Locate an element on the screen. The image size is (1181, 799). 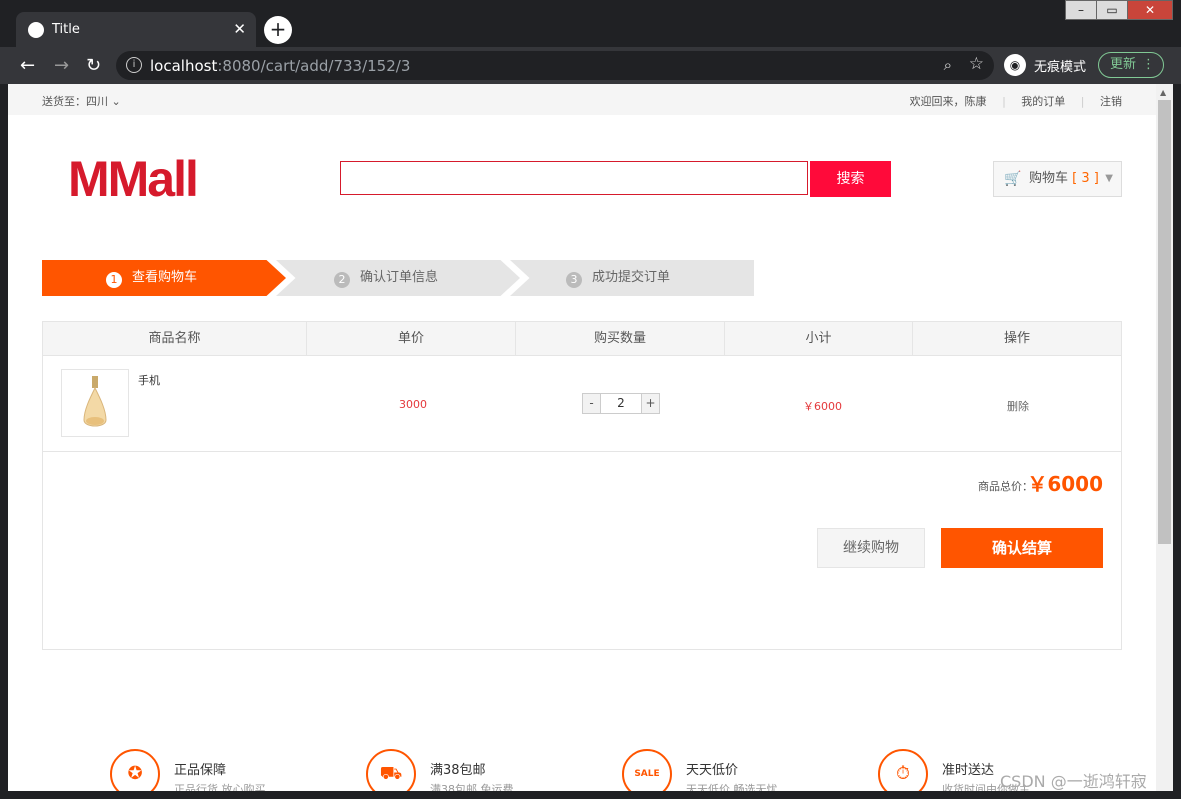
forward-icon: → is located at coordinates (61, 65).